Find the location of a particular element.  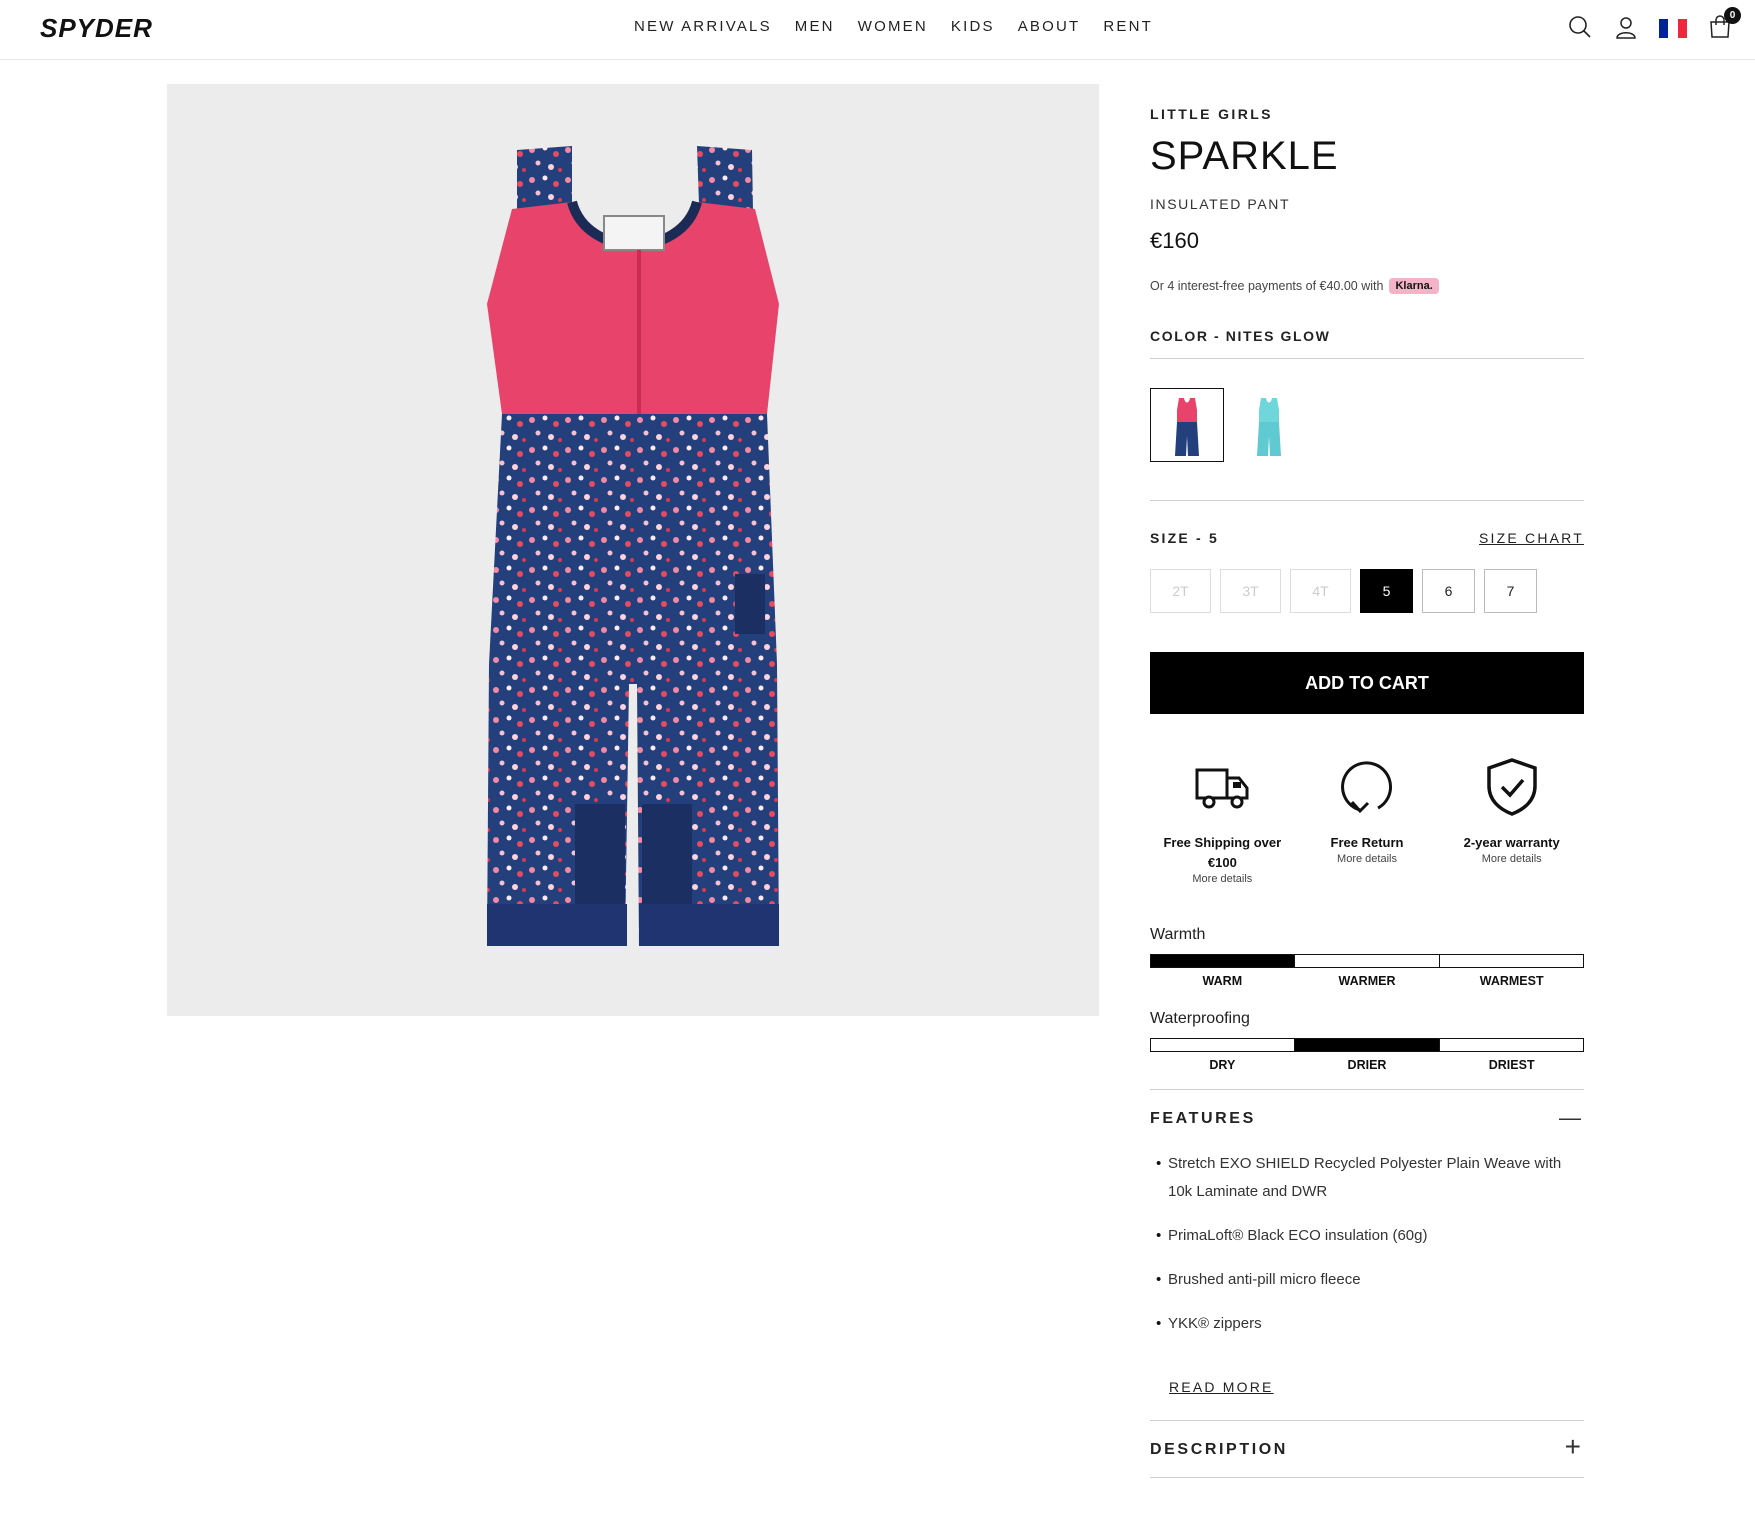

size-selector: 2T 3T 4T 5 6 7 is located at coordinates (1343, 591).